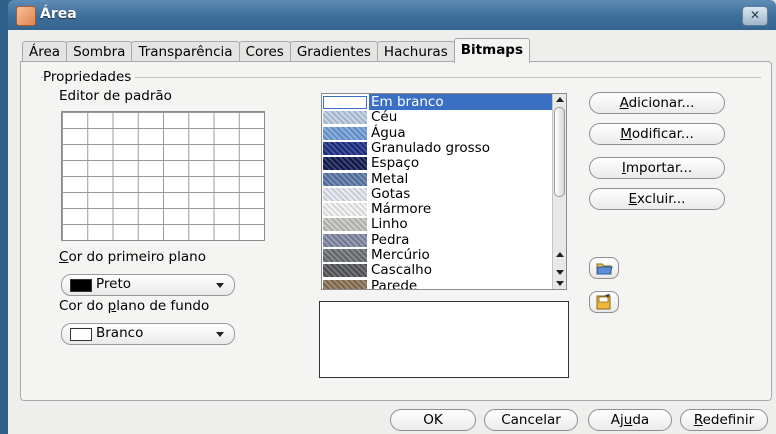 Image resolution: width=776 pixels, height=434 pixels. What do you see at coordinates (388, 132) in the screenshot?
I see `list-item-label: Água` at bounding box center [388, 132].